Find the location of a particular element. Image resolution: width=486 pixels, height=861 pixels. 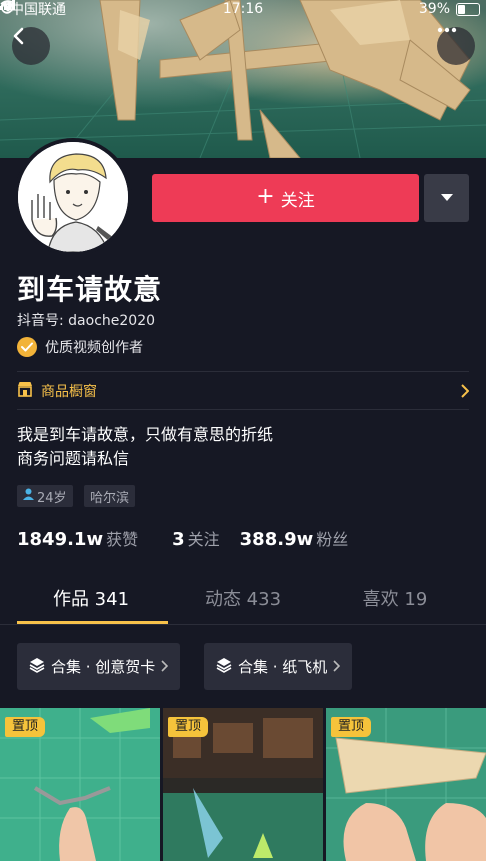

tab-posts: 动态 433 is located at coordinates (243, 602).